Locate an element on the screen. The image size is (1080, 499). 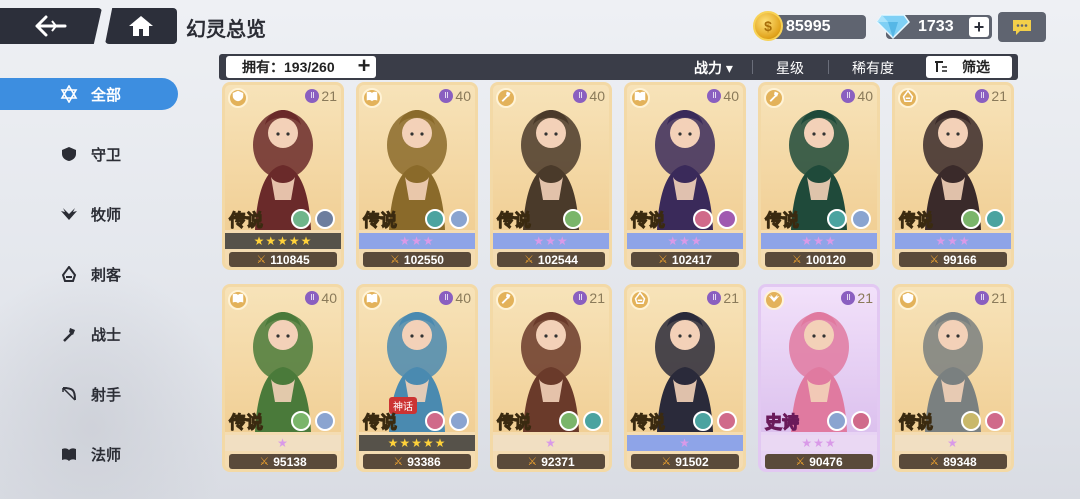
level-indicator: II 21 is located at coordinates (991, 298).